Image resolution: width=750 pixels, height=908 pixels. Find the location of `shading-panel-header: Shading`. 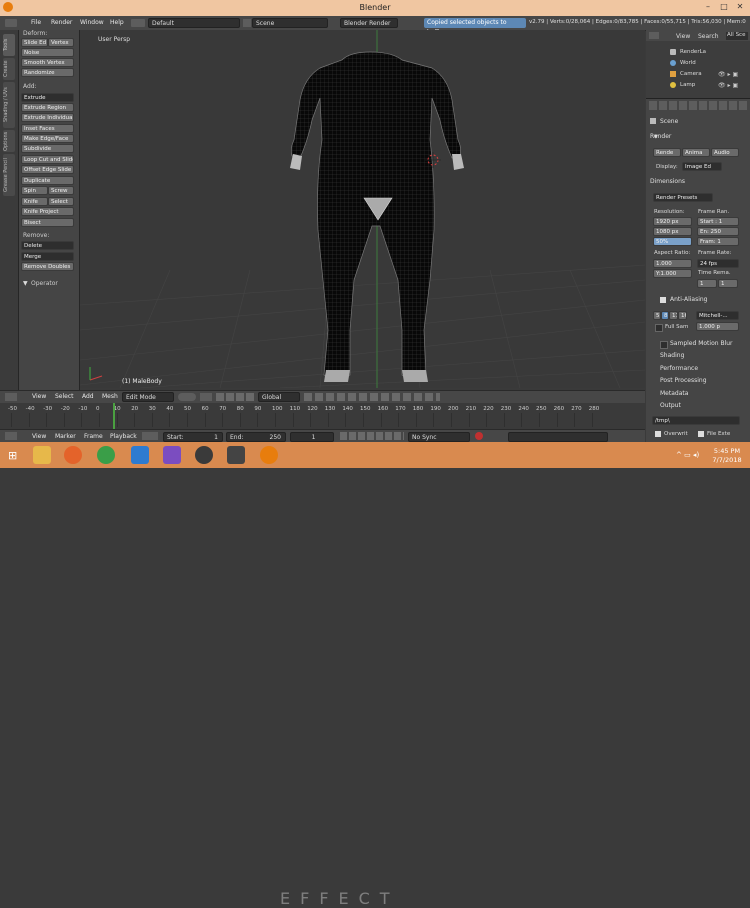

shading-panel-header: Shading is located at coordinates (672, 355).